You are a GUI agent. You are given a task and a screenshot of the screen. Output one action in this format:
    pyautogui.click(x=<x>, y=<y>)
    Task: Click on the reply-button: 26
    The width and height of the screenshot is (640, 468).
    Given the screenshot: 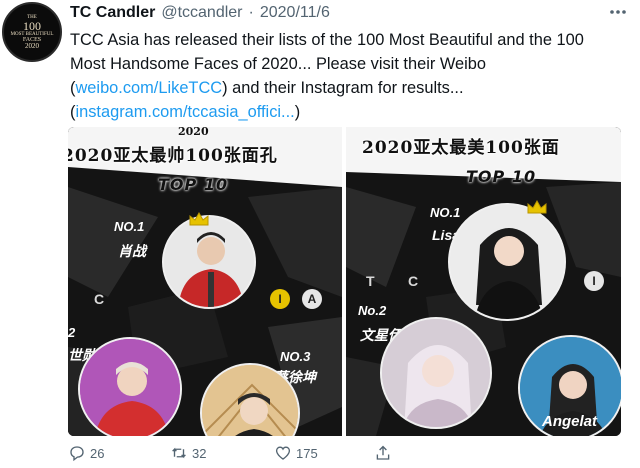 What is the action you would take?
    pyautogui.click(x=86, y=453)
    